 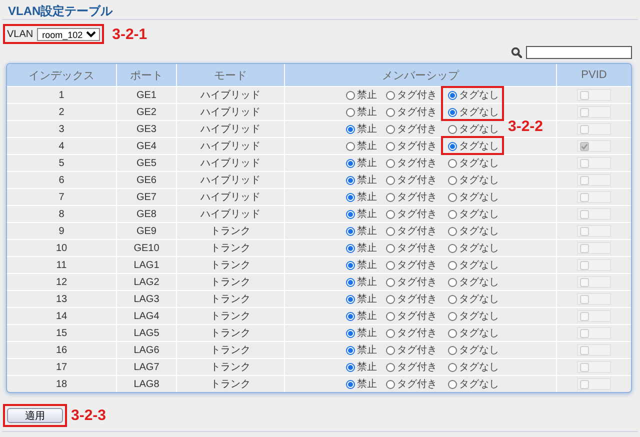 I want to click on table-cell-text: 9, so click(x=62, y=231).